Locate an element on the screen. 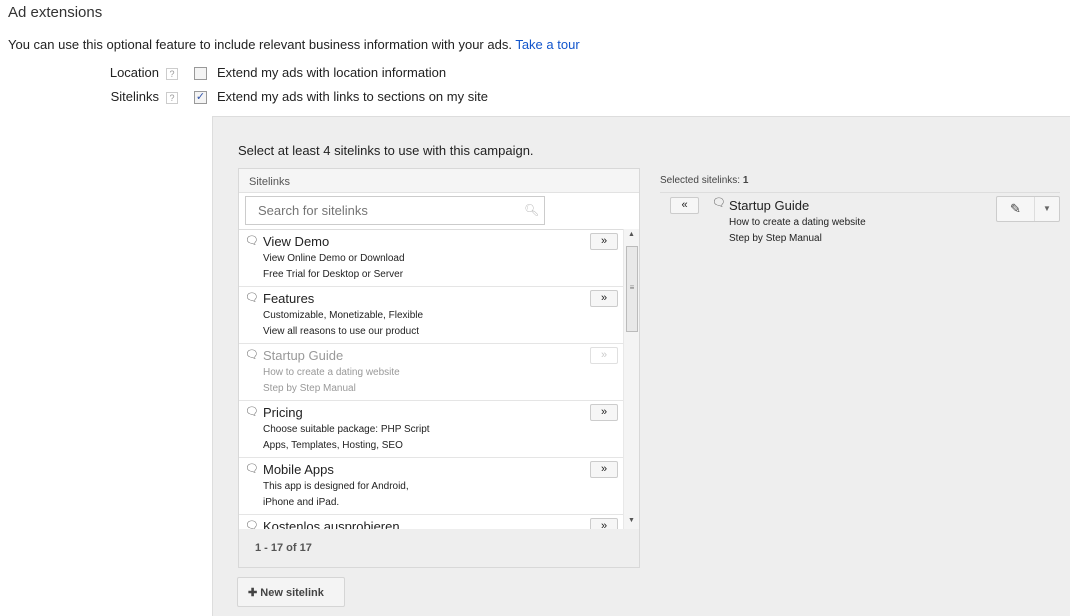 Image resolution: width=1070 pixels, height=616 pixels. selected-item-line2: Step by Step Manual is located at coordinates (775, 238).